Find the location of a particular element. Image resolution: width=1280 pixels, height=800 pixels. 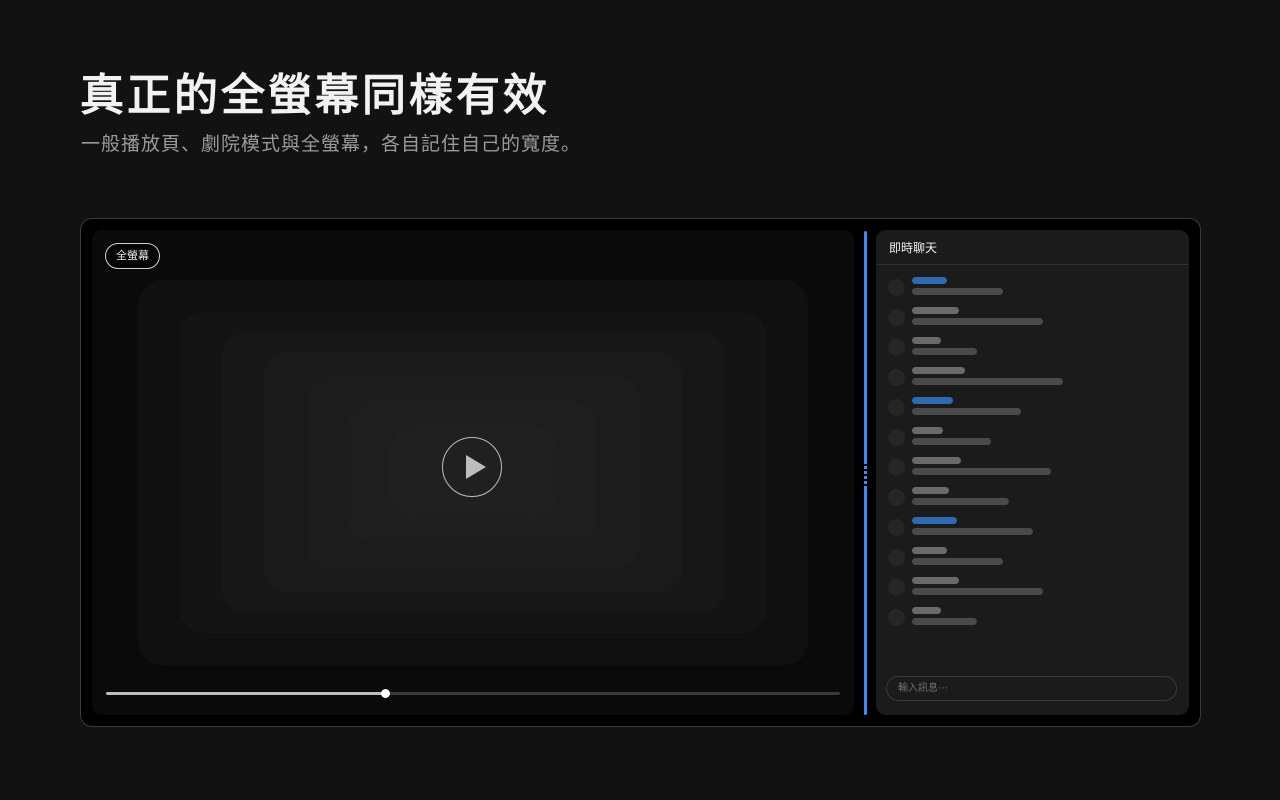

progress-bar is located at coordinates (473, 693).